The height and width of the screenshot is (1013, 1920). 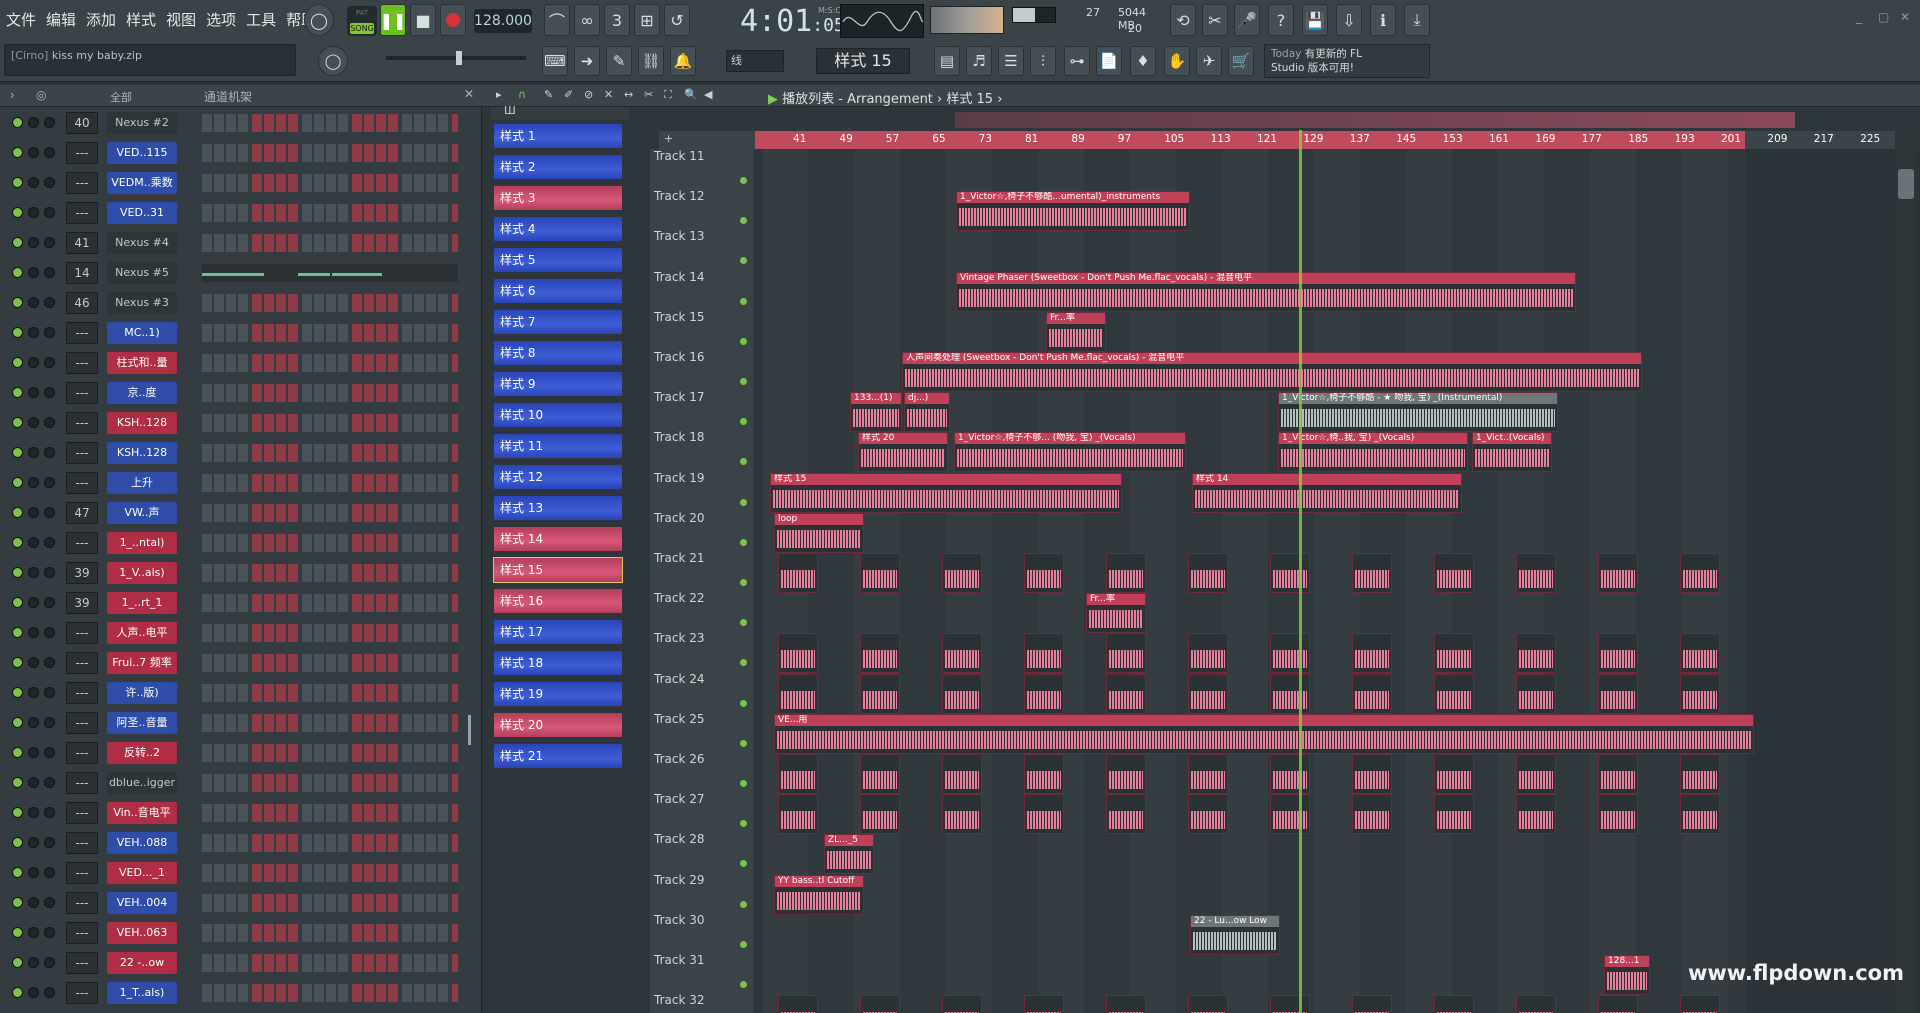 What do you see at coordinates (1109, 61) in the screenshot?
I see `project-icon: 📄` at bounding box center [1109, 61].